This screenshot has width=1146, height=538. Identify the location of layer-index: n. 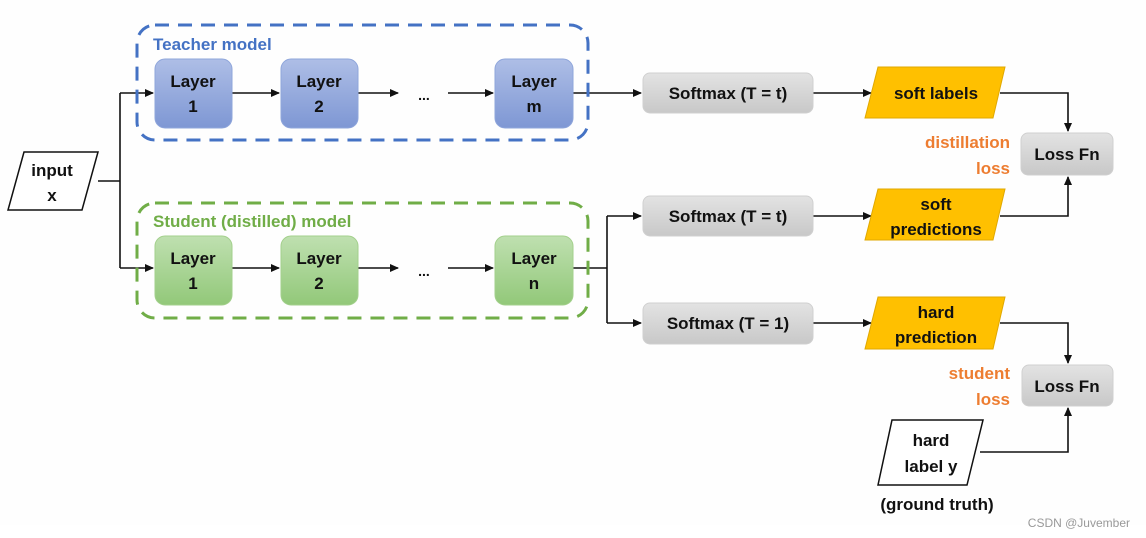
(534, 283).